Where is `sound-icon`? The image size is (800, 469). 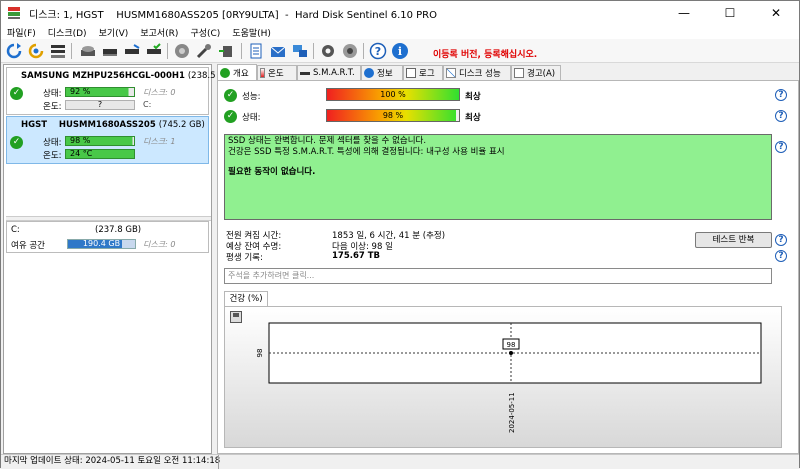
sound-icon is located at coordinates (350, 51).